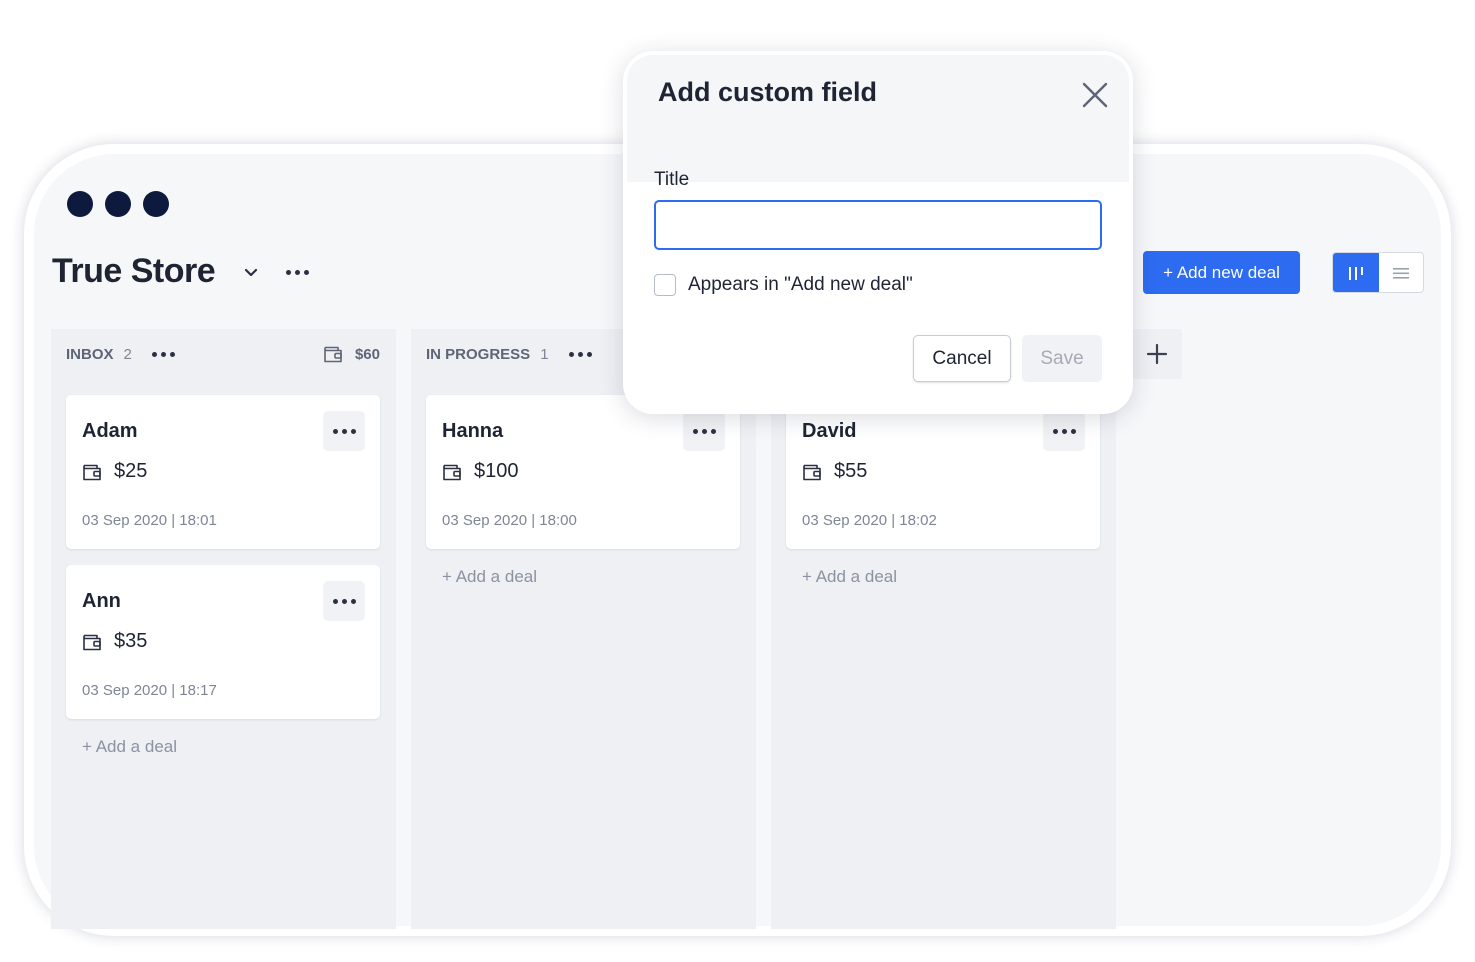 This screenshot has height=962, width=1475. Describe the element at coordinates (851, 471) in the screenshot. I see `deal-amount-value: $55` at that location.